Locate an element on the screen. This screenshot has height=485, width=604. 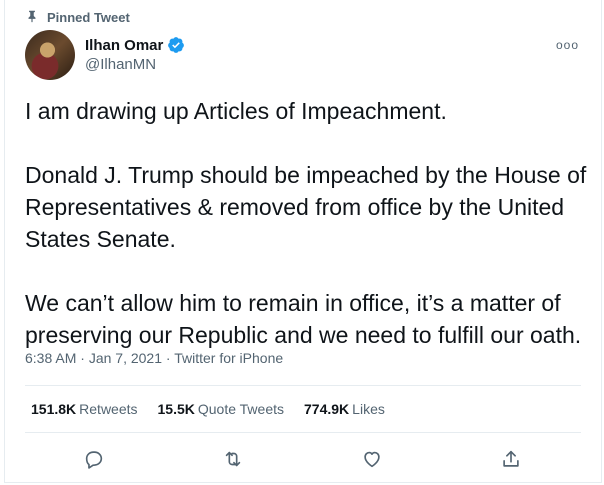
more-options-icon: ooo is located at coordinates (567, 45).